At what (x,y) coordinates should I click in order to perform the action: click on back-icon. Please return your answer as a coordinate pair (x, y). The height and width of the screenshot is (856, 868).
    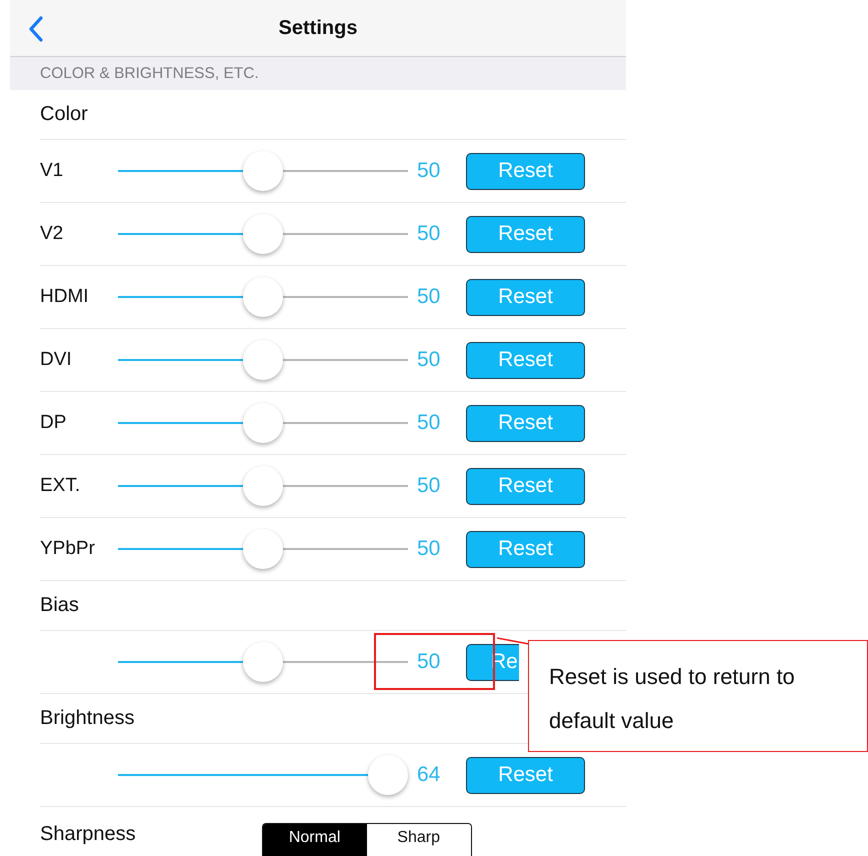
    Looking at the image, I should click on (36, 29).